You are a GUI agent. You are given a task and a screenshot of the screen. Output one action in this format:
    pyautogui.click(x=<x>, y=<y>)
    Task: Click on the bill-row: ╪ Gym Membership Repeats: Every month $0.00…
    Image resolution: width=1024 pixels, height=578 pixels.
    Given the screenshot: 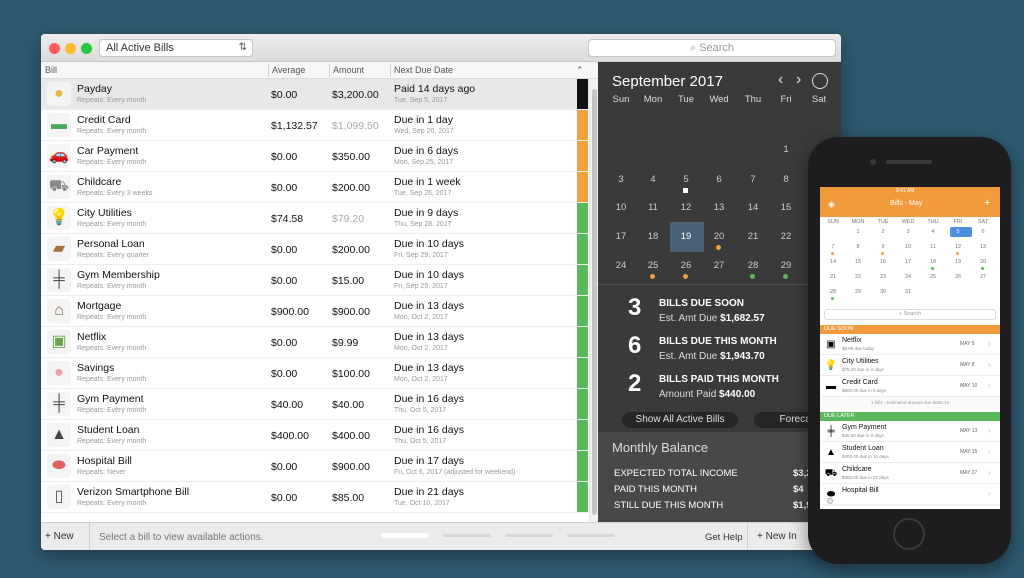 What is the action you would take?
    pyautogui.click(x=315, y=280)
    